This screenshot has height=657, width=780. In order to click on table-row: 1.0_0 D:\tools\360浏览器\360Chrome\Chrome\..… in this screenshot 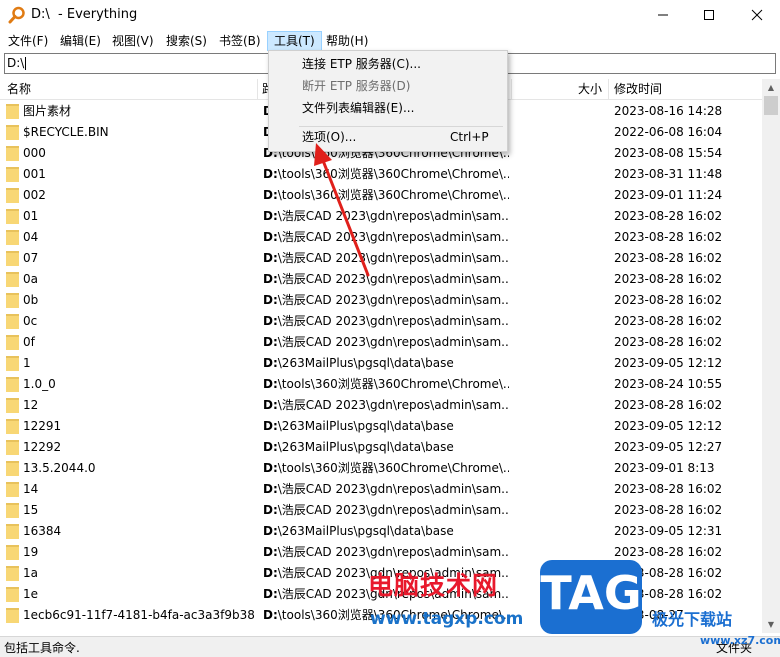, I will do `click(381, 384)`.